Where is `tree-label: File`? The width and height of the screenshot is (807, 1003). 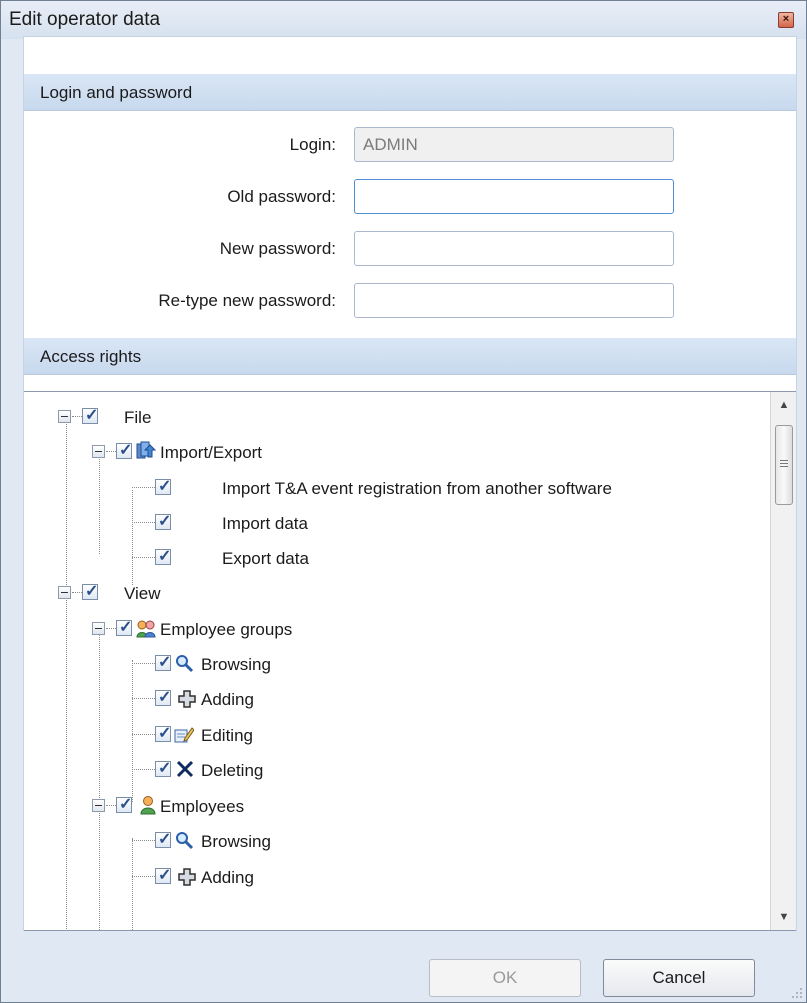
tree-label: File is located at coordinates (138, 417).